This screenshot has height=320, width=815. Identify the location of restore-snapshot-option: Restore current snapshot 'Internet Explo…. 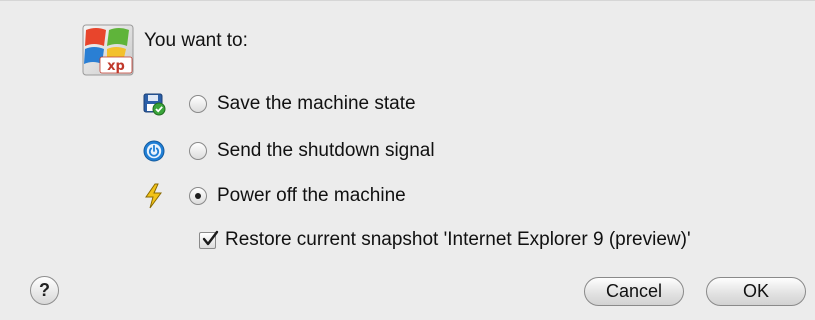
(445, 240).